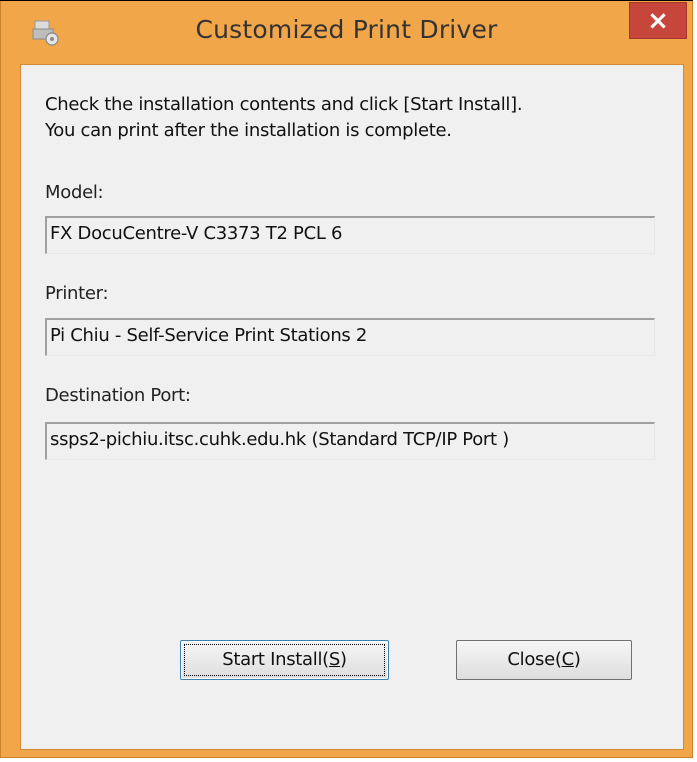 This screenshot has width=697, height=762. I want to click on start-install-button: Start Install(S), so click(284, 660).